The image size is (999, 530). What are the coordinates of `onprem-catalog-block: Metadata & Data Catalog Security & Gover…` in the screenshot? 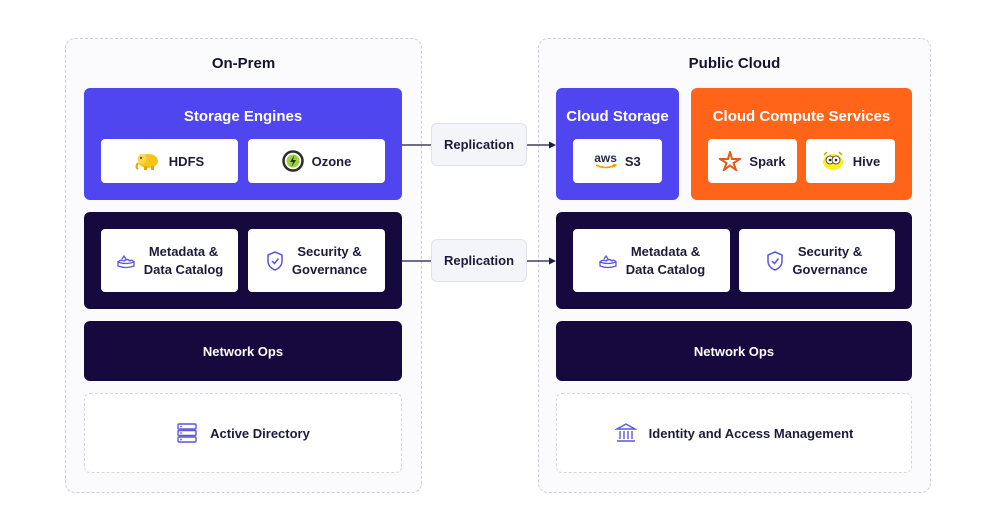 It's located at (243, 260).